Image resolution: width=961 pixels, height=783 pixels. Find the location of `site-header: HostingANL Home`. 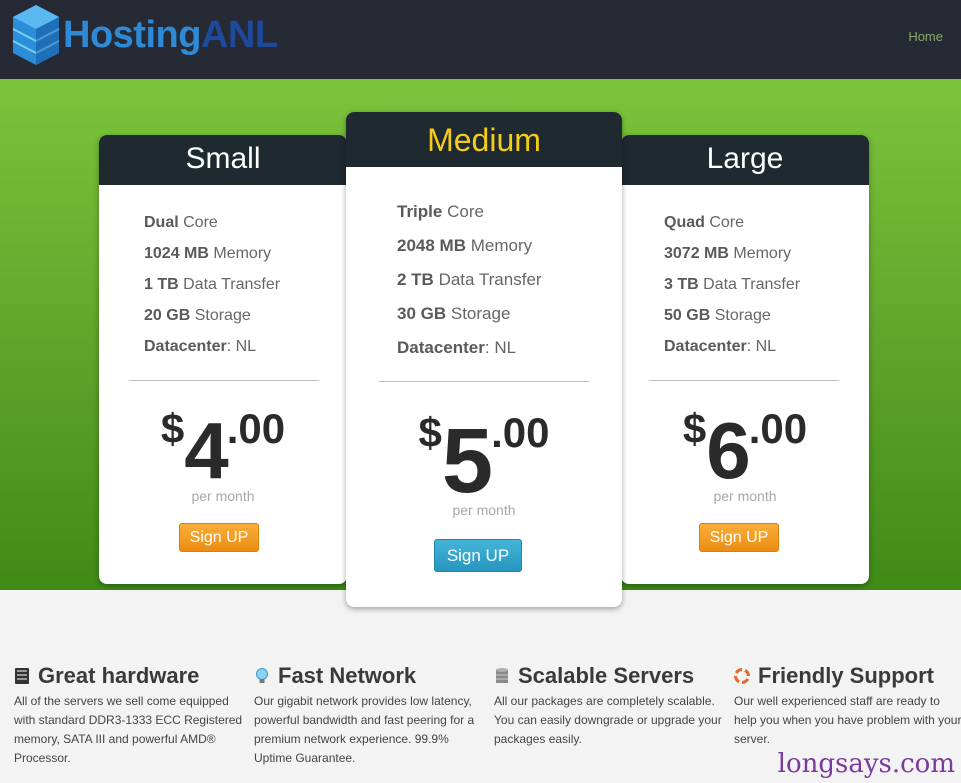

site-header: HostingANL Home is located at coordinates (480, 39).